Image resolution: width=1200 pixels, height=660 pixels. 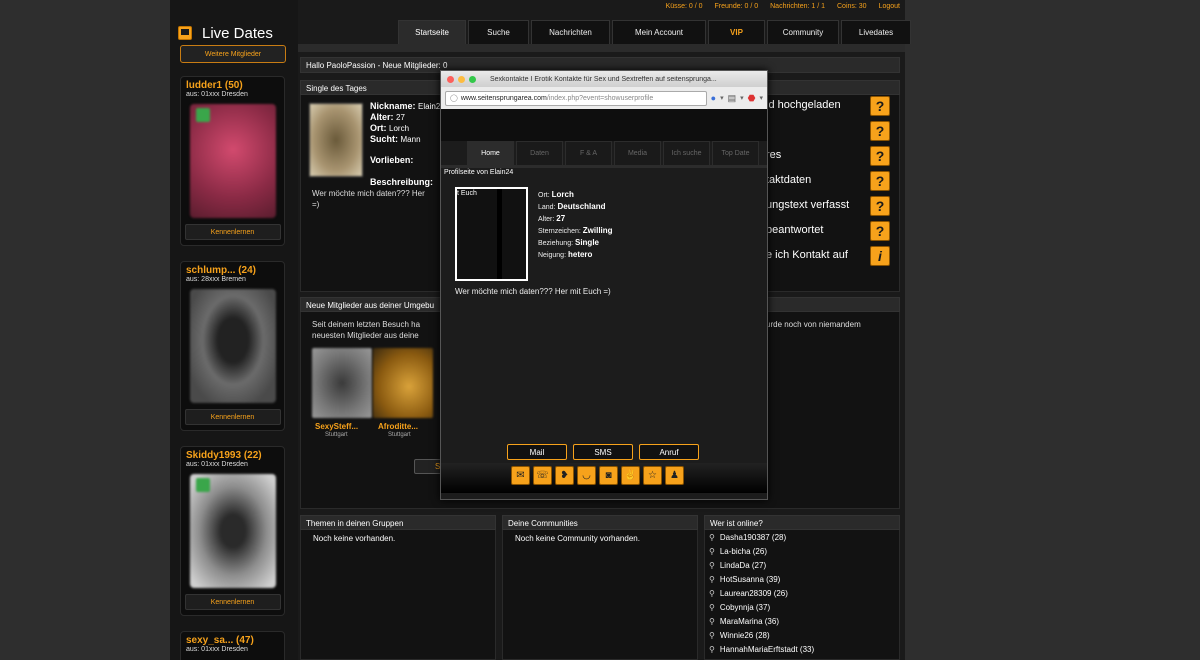 I want to click on camera-icon: ◙, so click(x=608, y=475).